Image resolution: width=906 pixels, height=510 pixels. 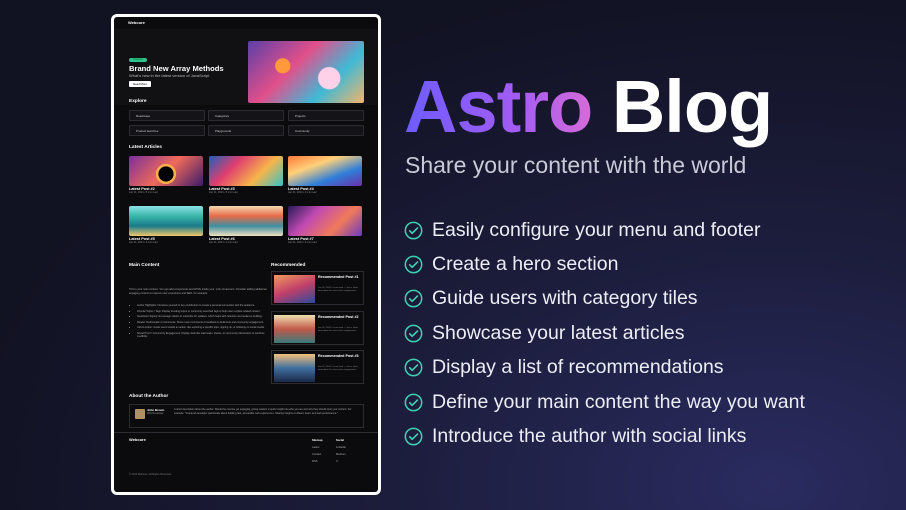 I want to click on footer-divider, so click(x=246, y=432).